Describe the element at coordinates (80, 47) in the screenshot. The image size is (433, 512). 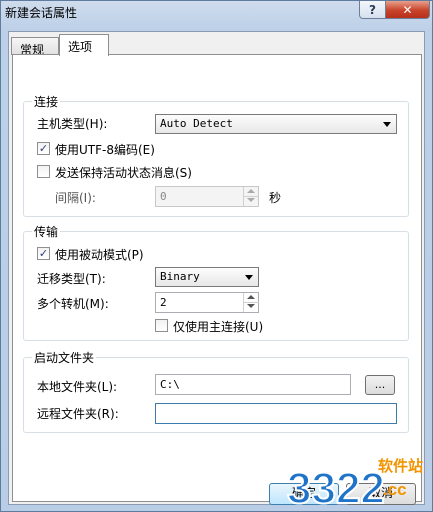
I see `tab-label: 选项` at that location.